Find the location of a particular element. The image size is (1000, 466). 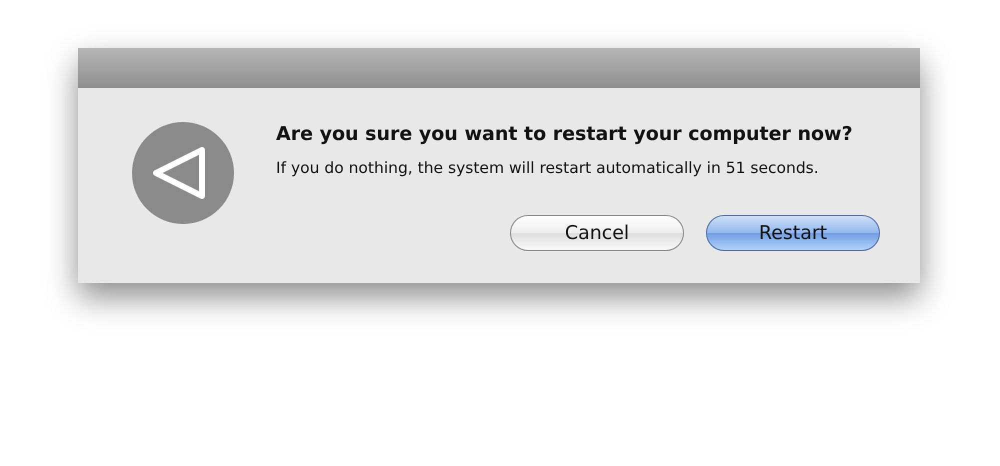

default-button: Restart is located at coordinates (793, 233).